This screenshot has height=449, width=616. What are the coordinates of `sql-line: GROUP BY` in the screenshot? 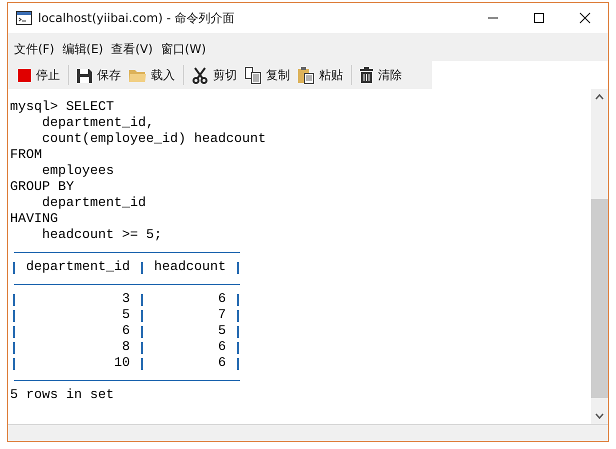 It's located at (42, 188).